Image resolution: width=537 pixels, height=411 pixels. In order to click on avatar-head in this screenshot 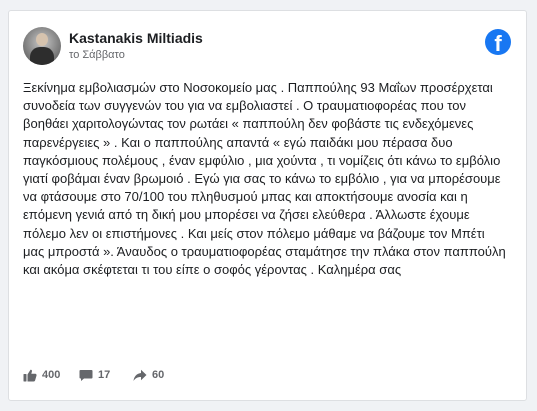, I will do `click(42, 39)`.